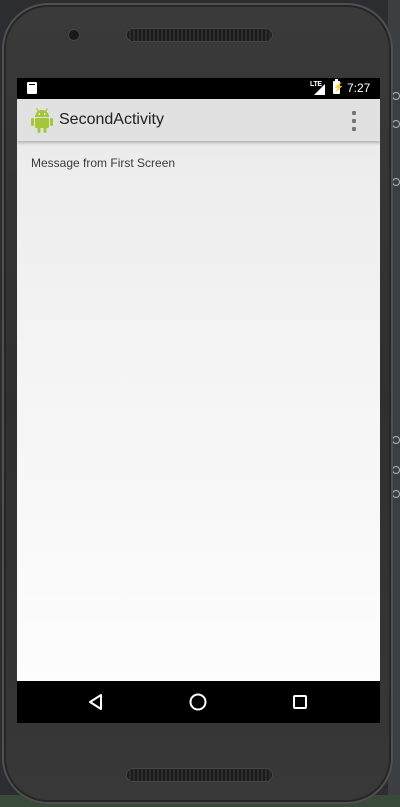 This screenshot has width=400, height=807. Describe the element at coordinates (198, 120) in the screenshot. I see `action-bar: SecondActivity` at that location.